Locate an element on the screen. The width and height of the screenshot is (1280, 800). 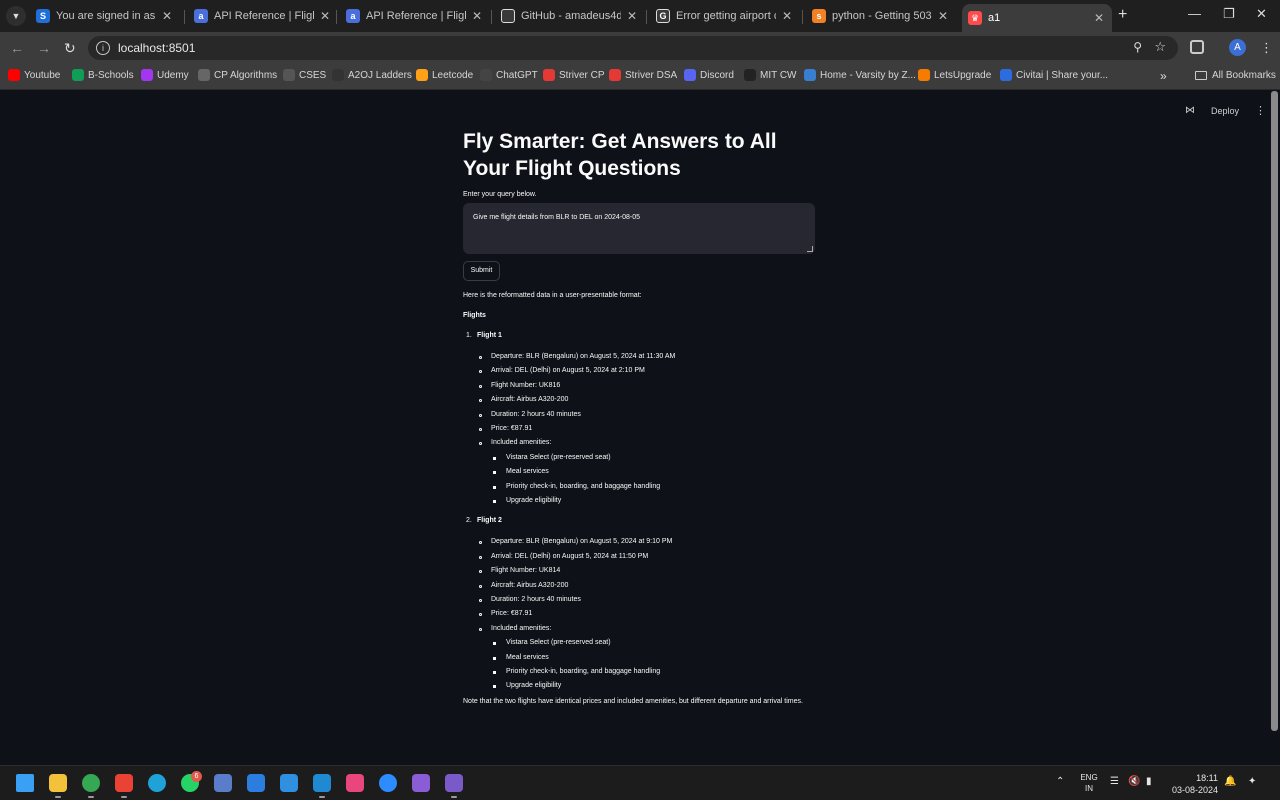
tab-separator is located at coordinates (802, 17).